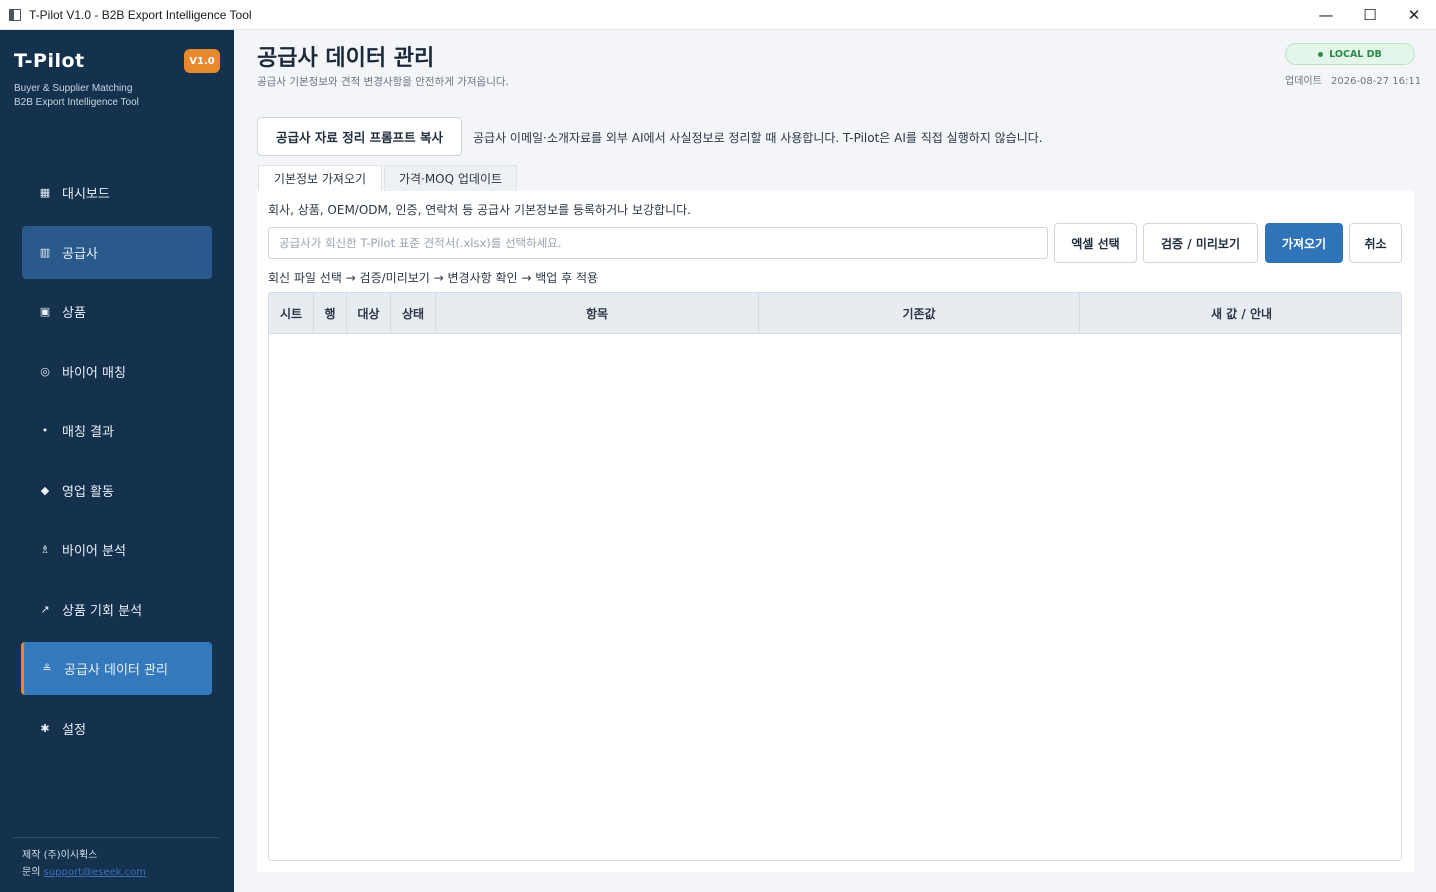 Image resolution: width=1436 pixels, height=892 pixels. What do you see at coordinates (74, 730) in the screenshot?
I see `sidebar-item-label: 설정` at bounding box center [74, 730].